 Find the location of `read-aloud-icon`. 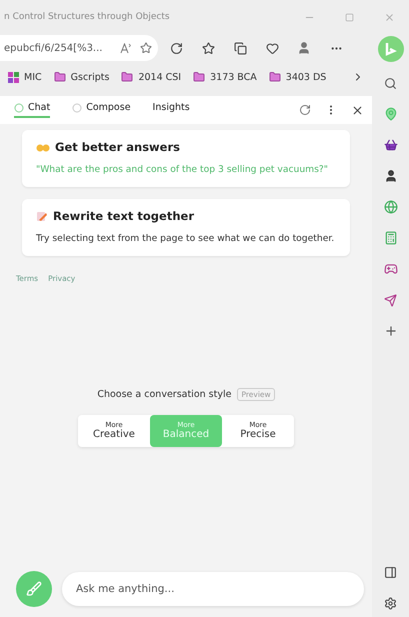

read-aloud-icon is located at coordinates (126, 48).